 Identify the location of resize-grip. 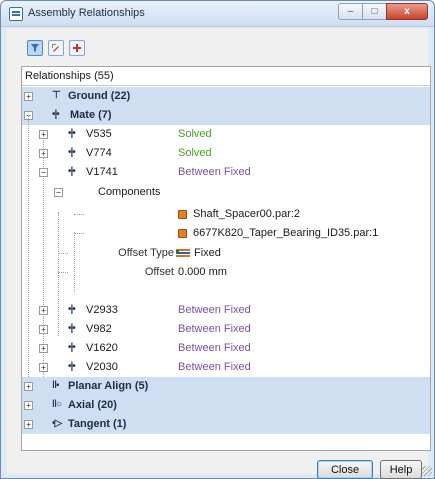
(427, 471).